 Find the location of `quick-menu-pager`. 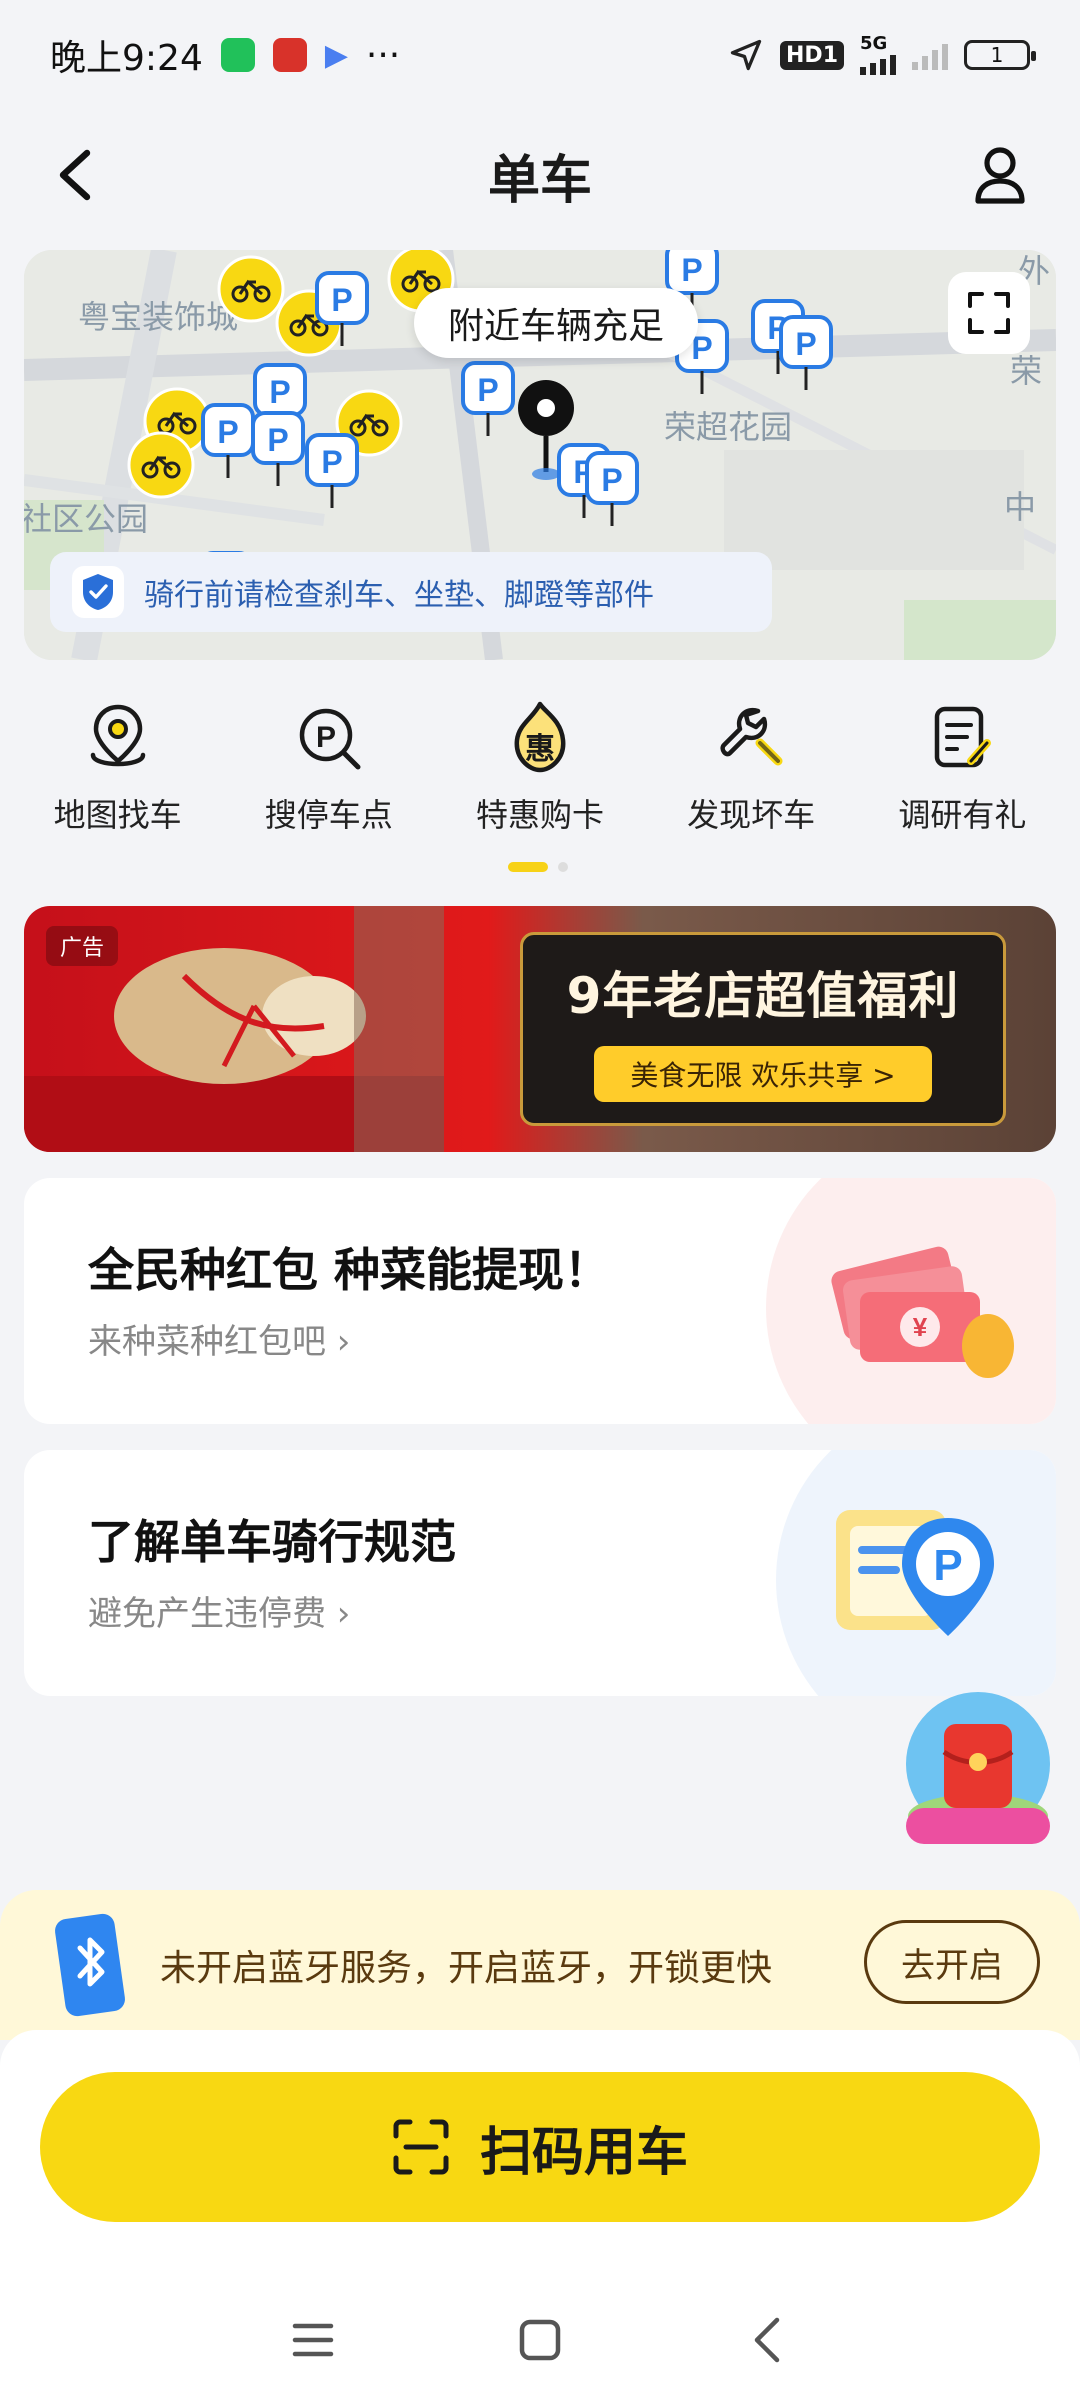

quick-menu-pager is located at coordinates (538, 867).